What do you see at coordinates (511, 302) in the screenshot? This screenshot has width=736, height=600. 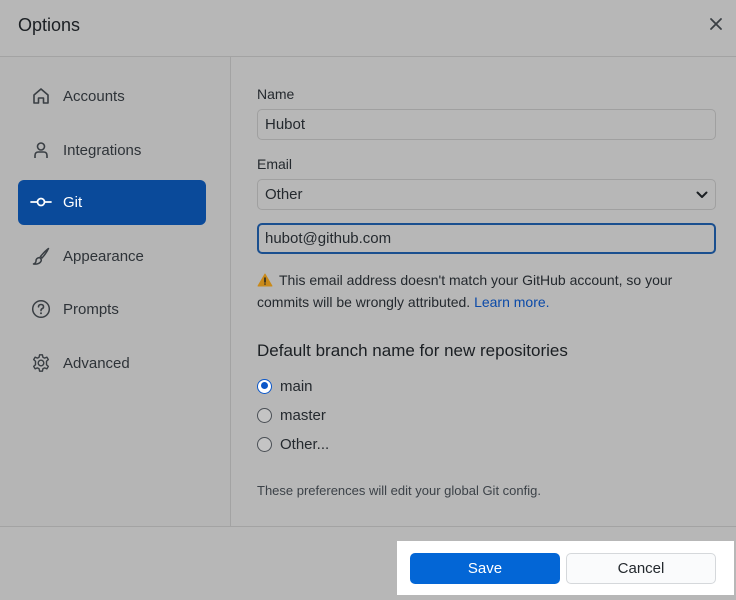 I see `learn-more-link: Learn more.` at bounding box center [511, 302].